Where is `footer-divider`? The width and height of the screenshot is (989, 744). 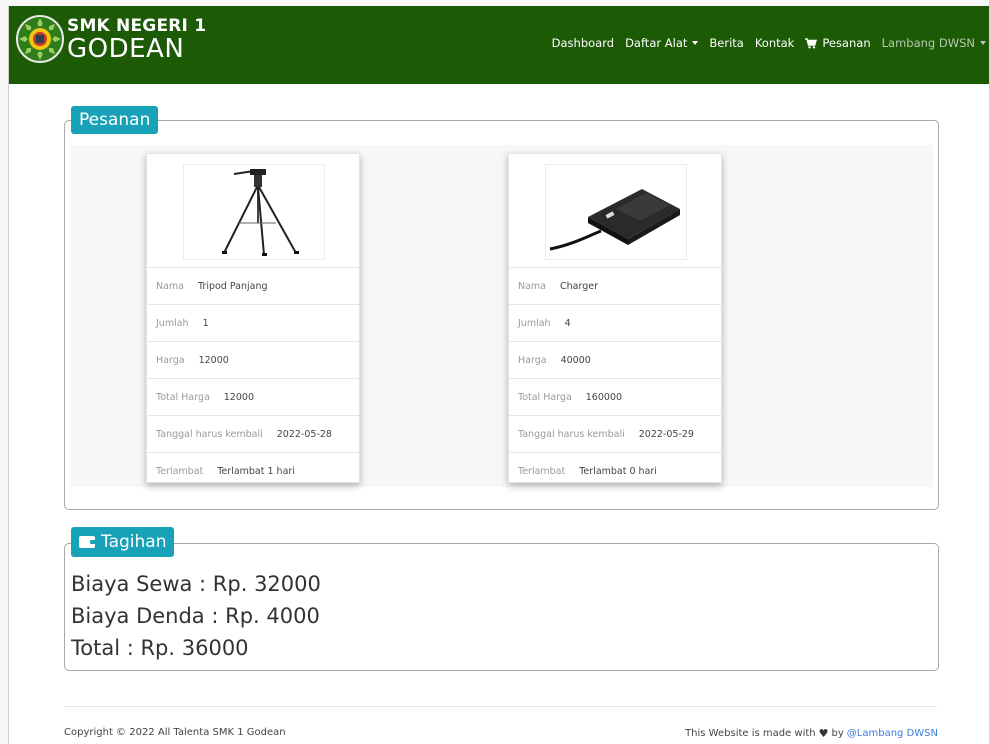 footer-divider is located at coordinates (500, 706).